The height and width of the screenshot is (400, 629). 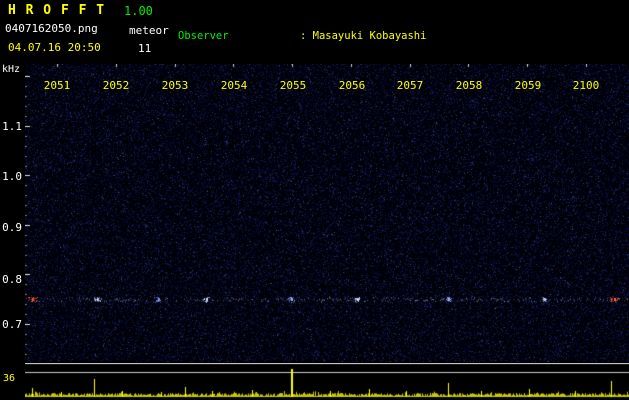 What do you see at coordinates (57, 85) in the screenshot?
I see `time-label-2051: 2051` at bounding box center [57, 85].